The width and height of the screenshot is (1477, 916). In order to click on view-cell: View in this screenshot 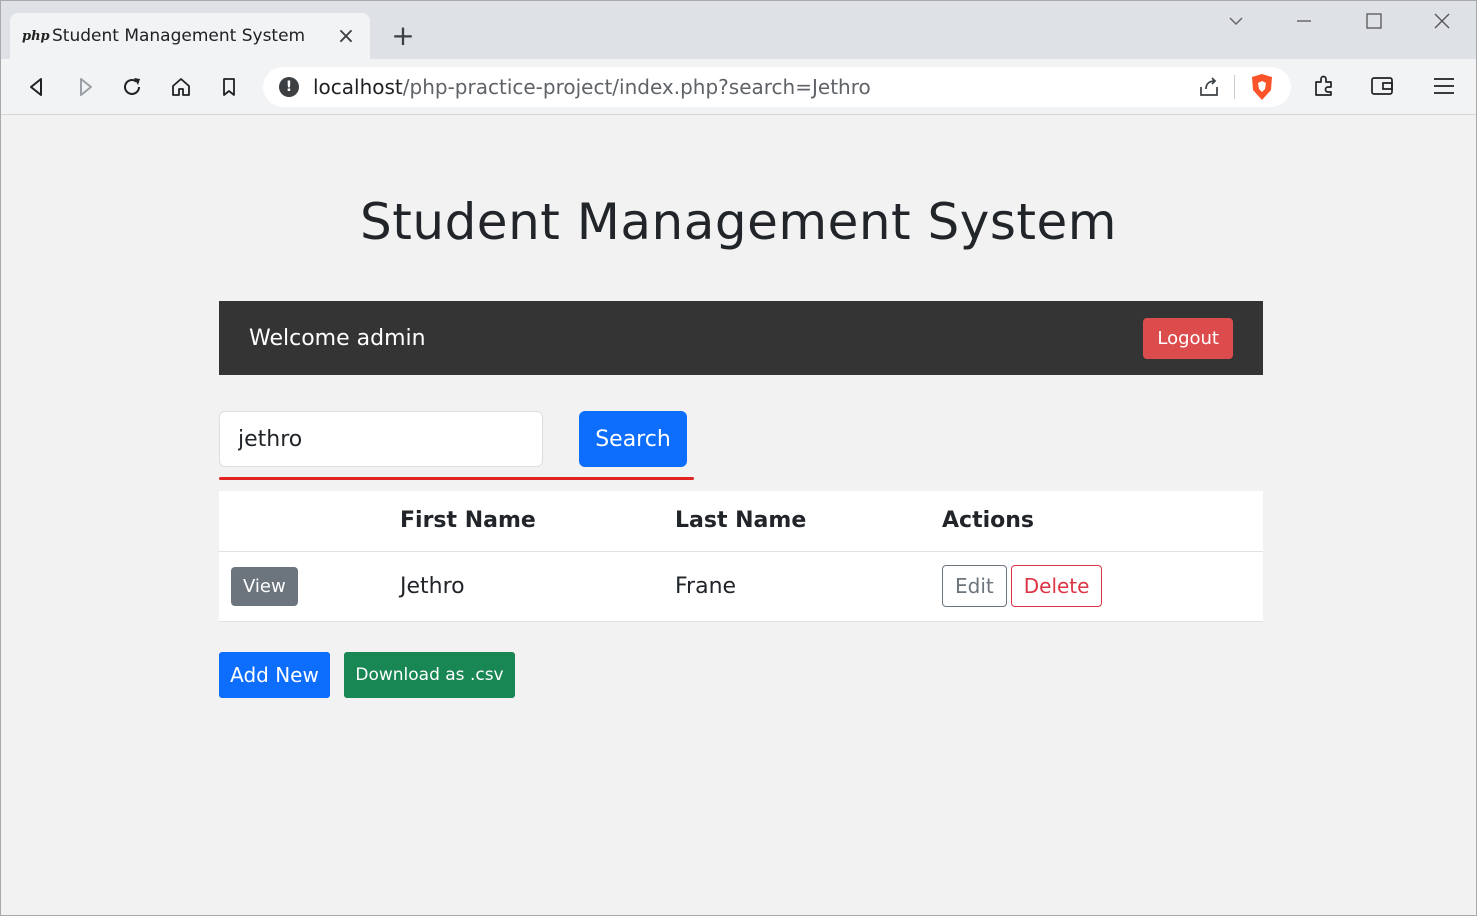, I will do `click(309, 586)`.